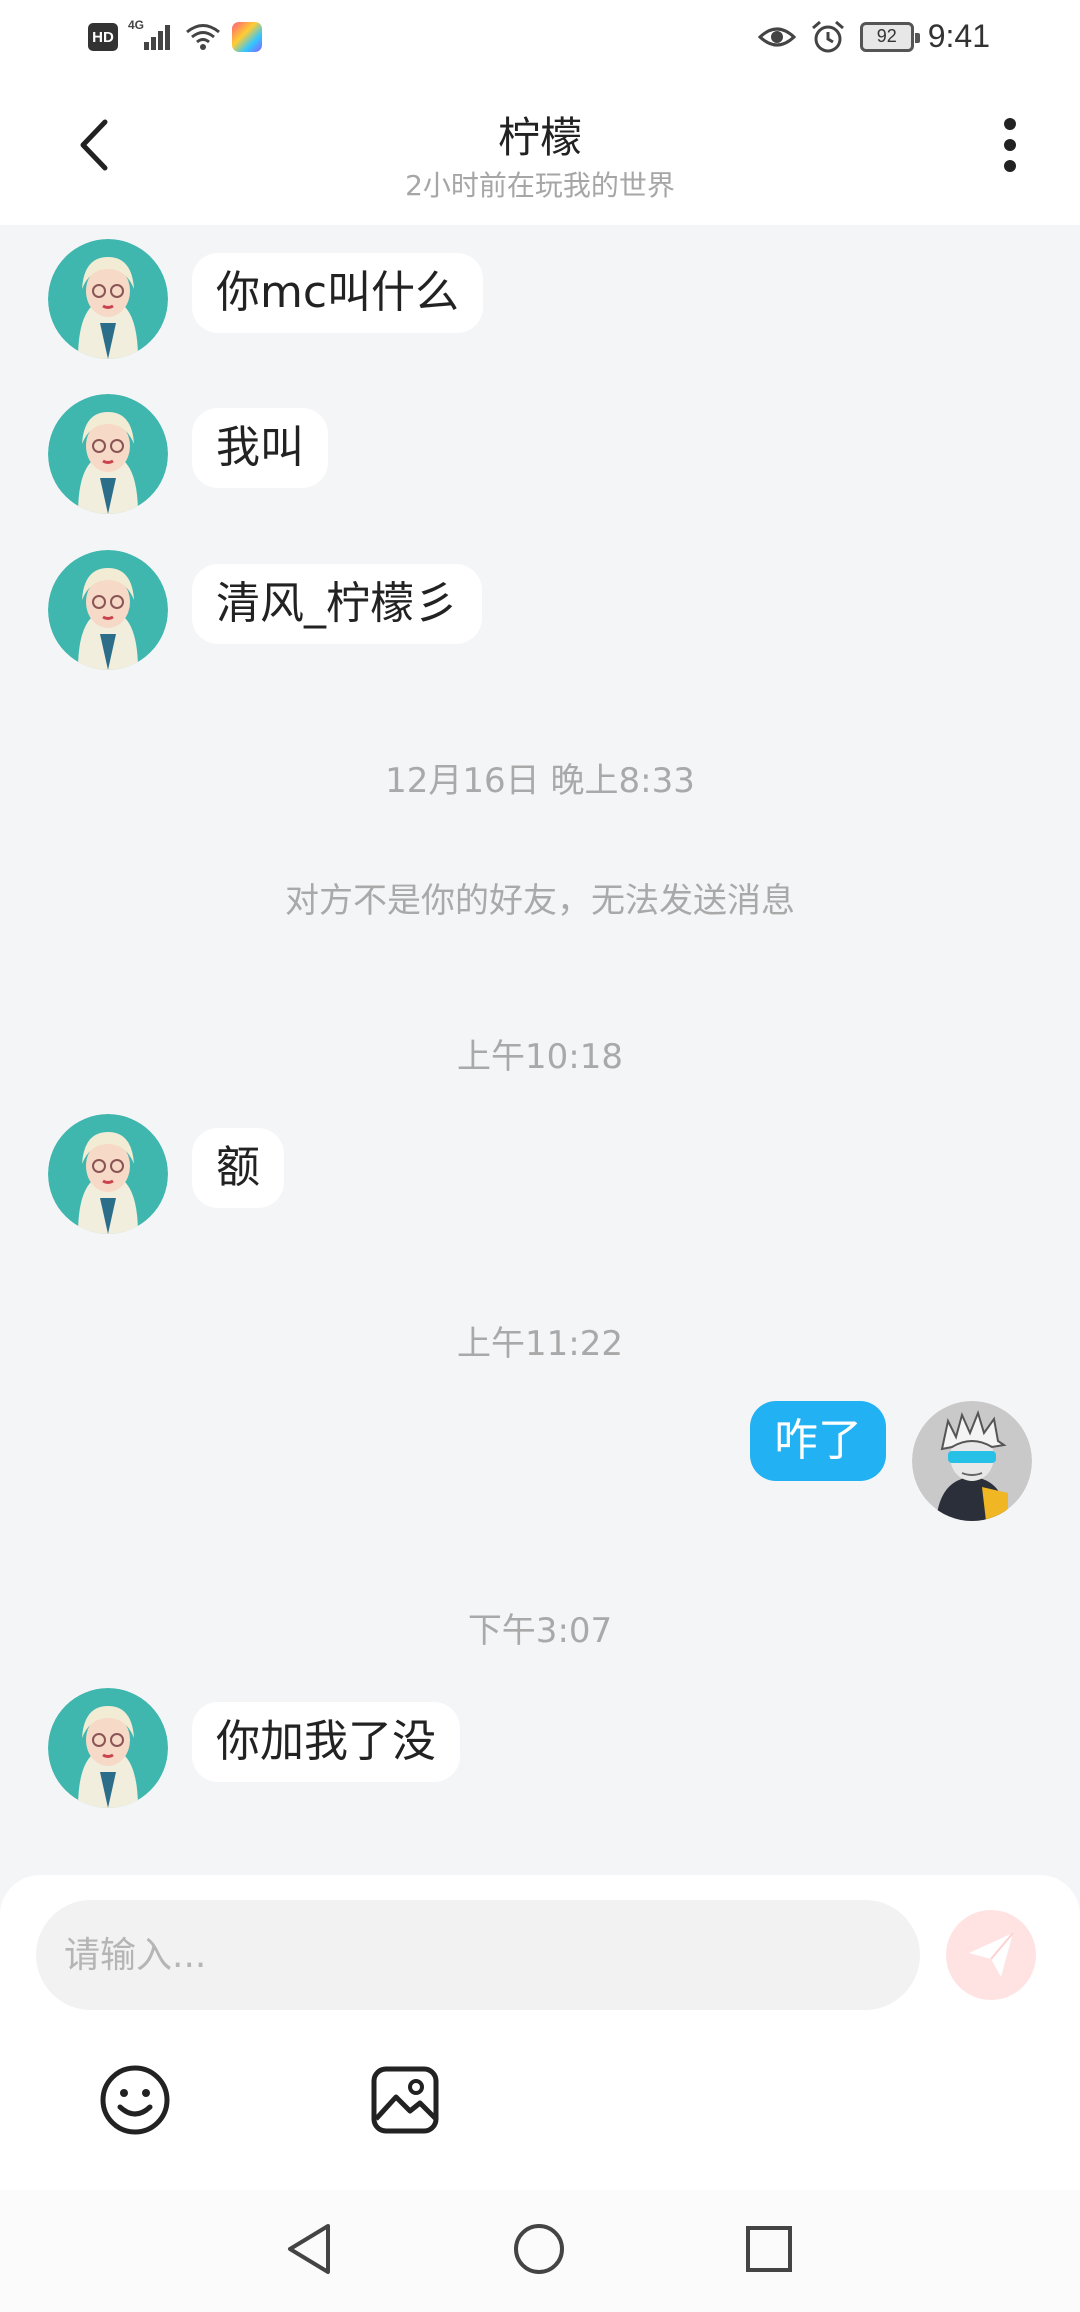 This screenshot has height=2312, width=1080. I want to click on status-bar: HD 4G 92 9:41, so click(540, 40).